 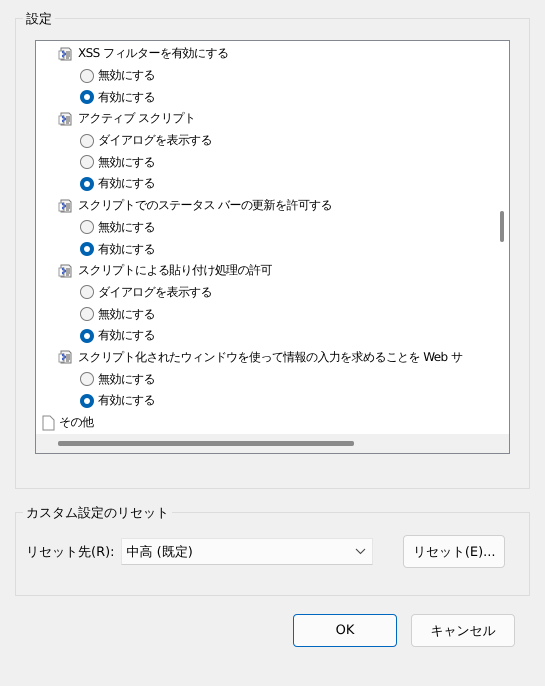 What do you see at coordinates (137, 119) in the screenshot?
I see `setting-label: アクティブ スクリプト` at bounding box center [137, 119].